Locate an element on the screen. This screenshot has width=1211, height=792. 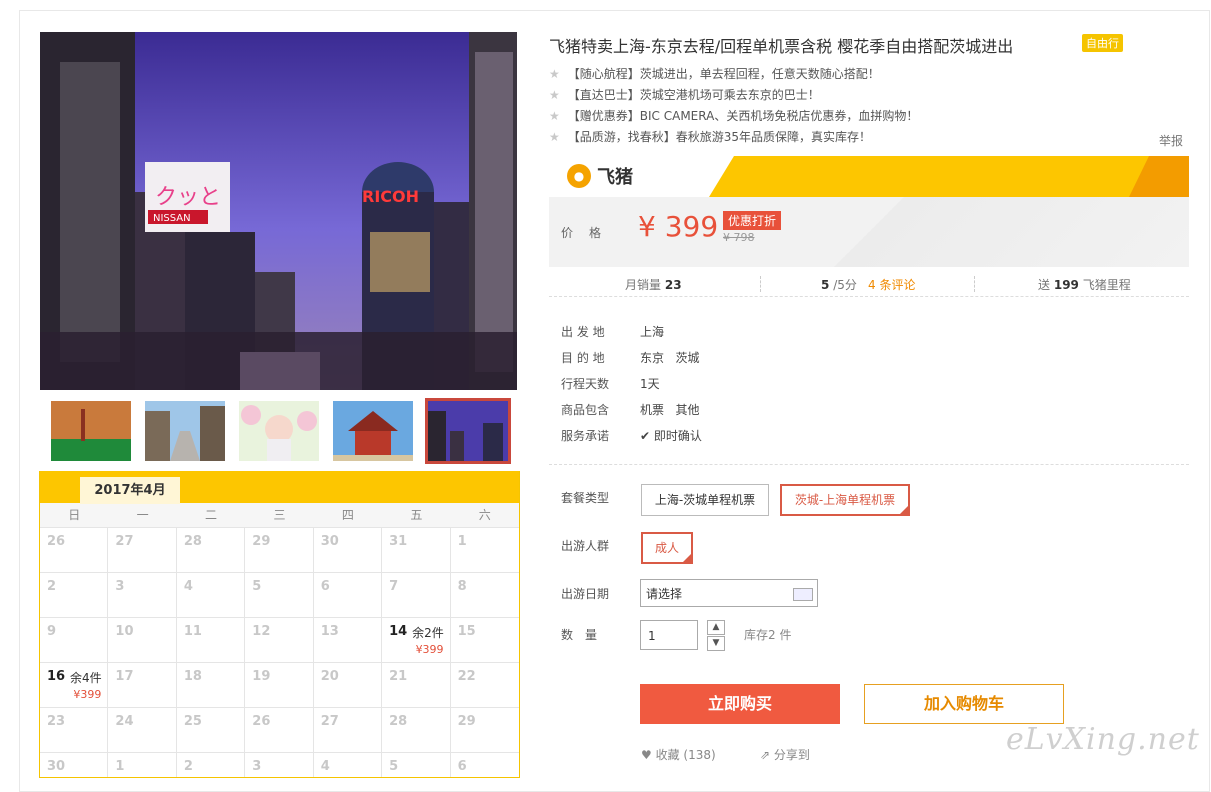
day-number: 3 is located at coordinates (120, 586).